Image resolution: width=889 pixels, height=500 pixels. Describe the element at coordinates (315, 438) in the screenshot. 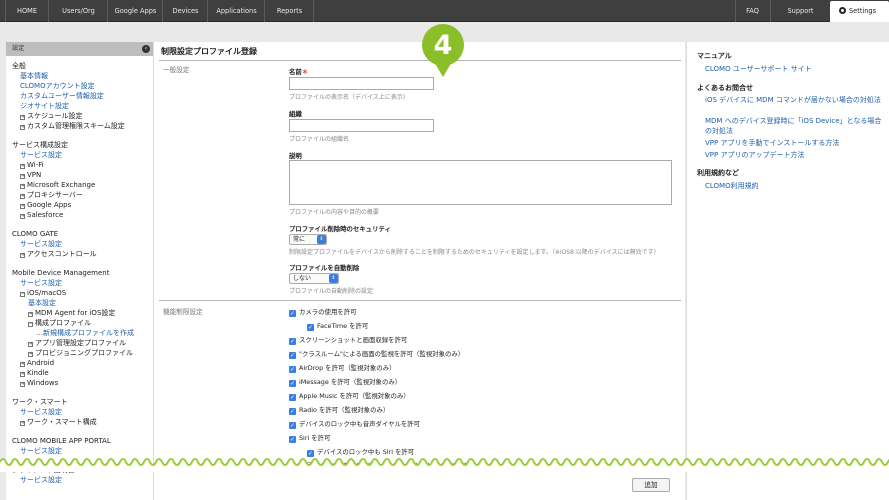

I see `checkbox-label: Siri を許可` at that location.